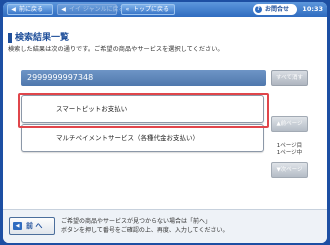 The width and height of the screenshot is (330, 245). Describe the element at coordinates (38, 38) in the screenshot. I see `page-title: 検索結果一覧` at that location.